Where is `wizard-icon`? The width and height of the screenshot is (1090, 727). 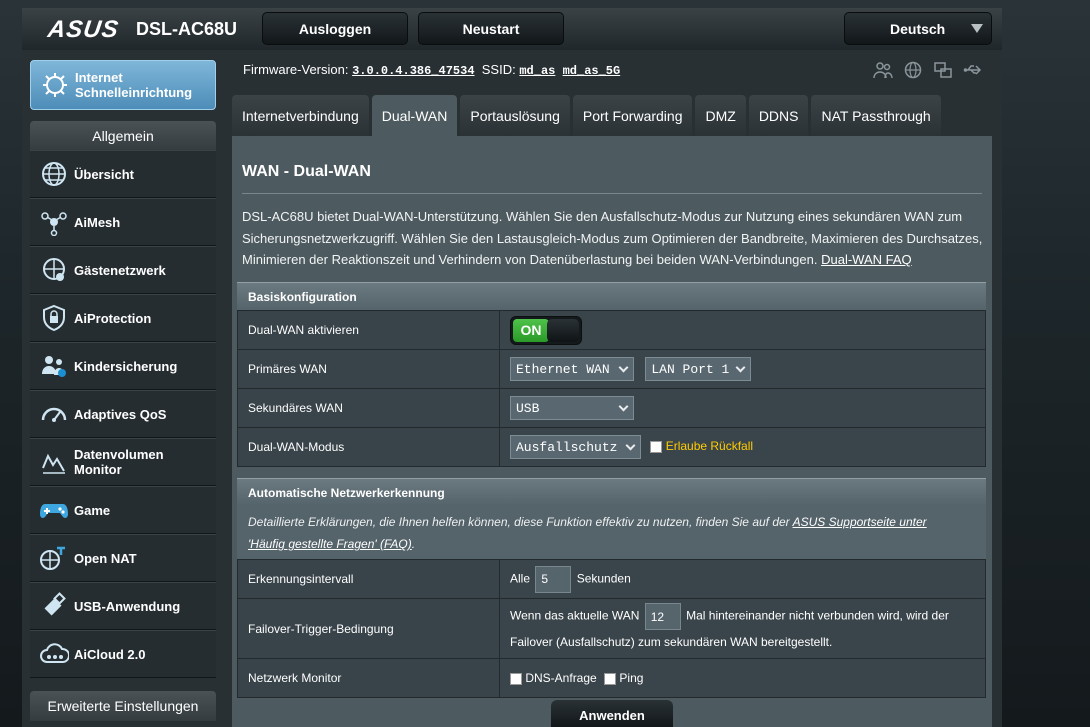
wizard-icon is located at coordinates (55, 85).